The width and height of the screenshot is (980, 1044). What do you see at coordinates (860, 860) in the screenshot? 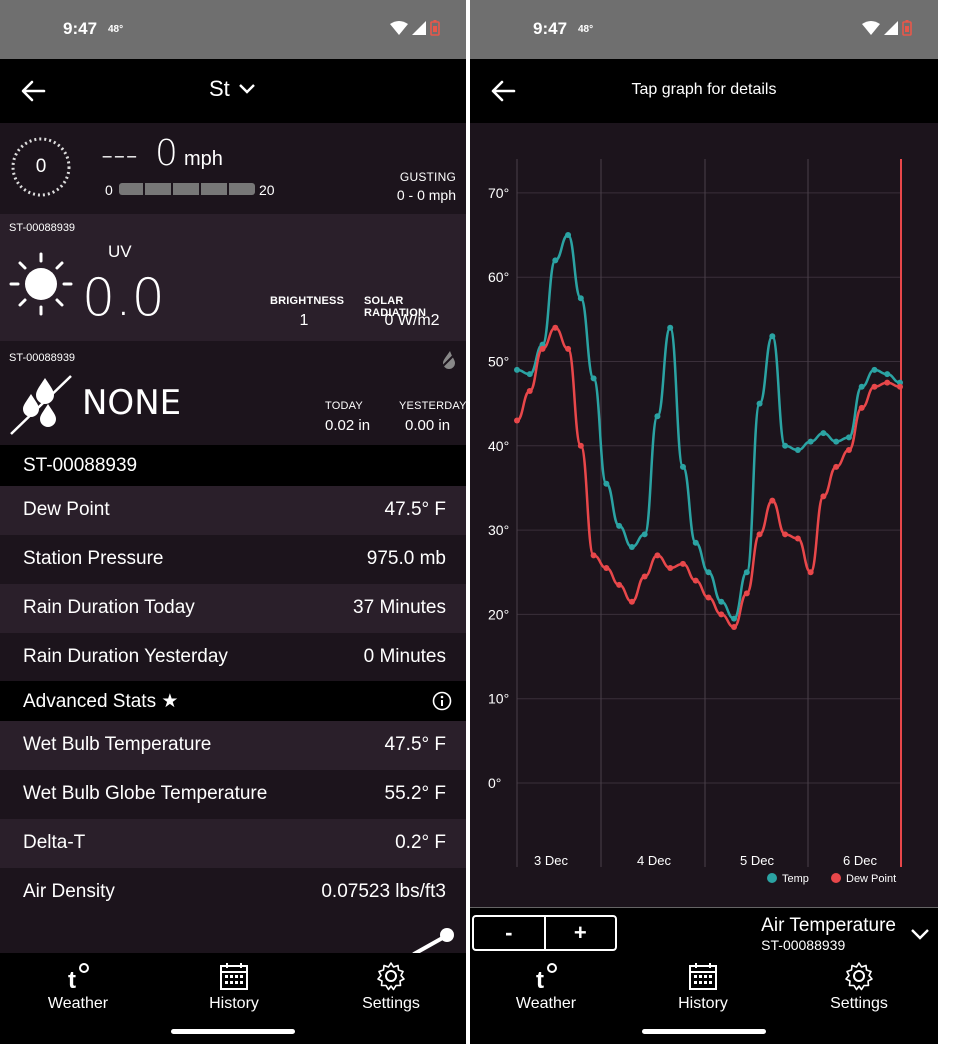
I see `x-tick-label: 6 Dec` at bounding box center [860, 860].